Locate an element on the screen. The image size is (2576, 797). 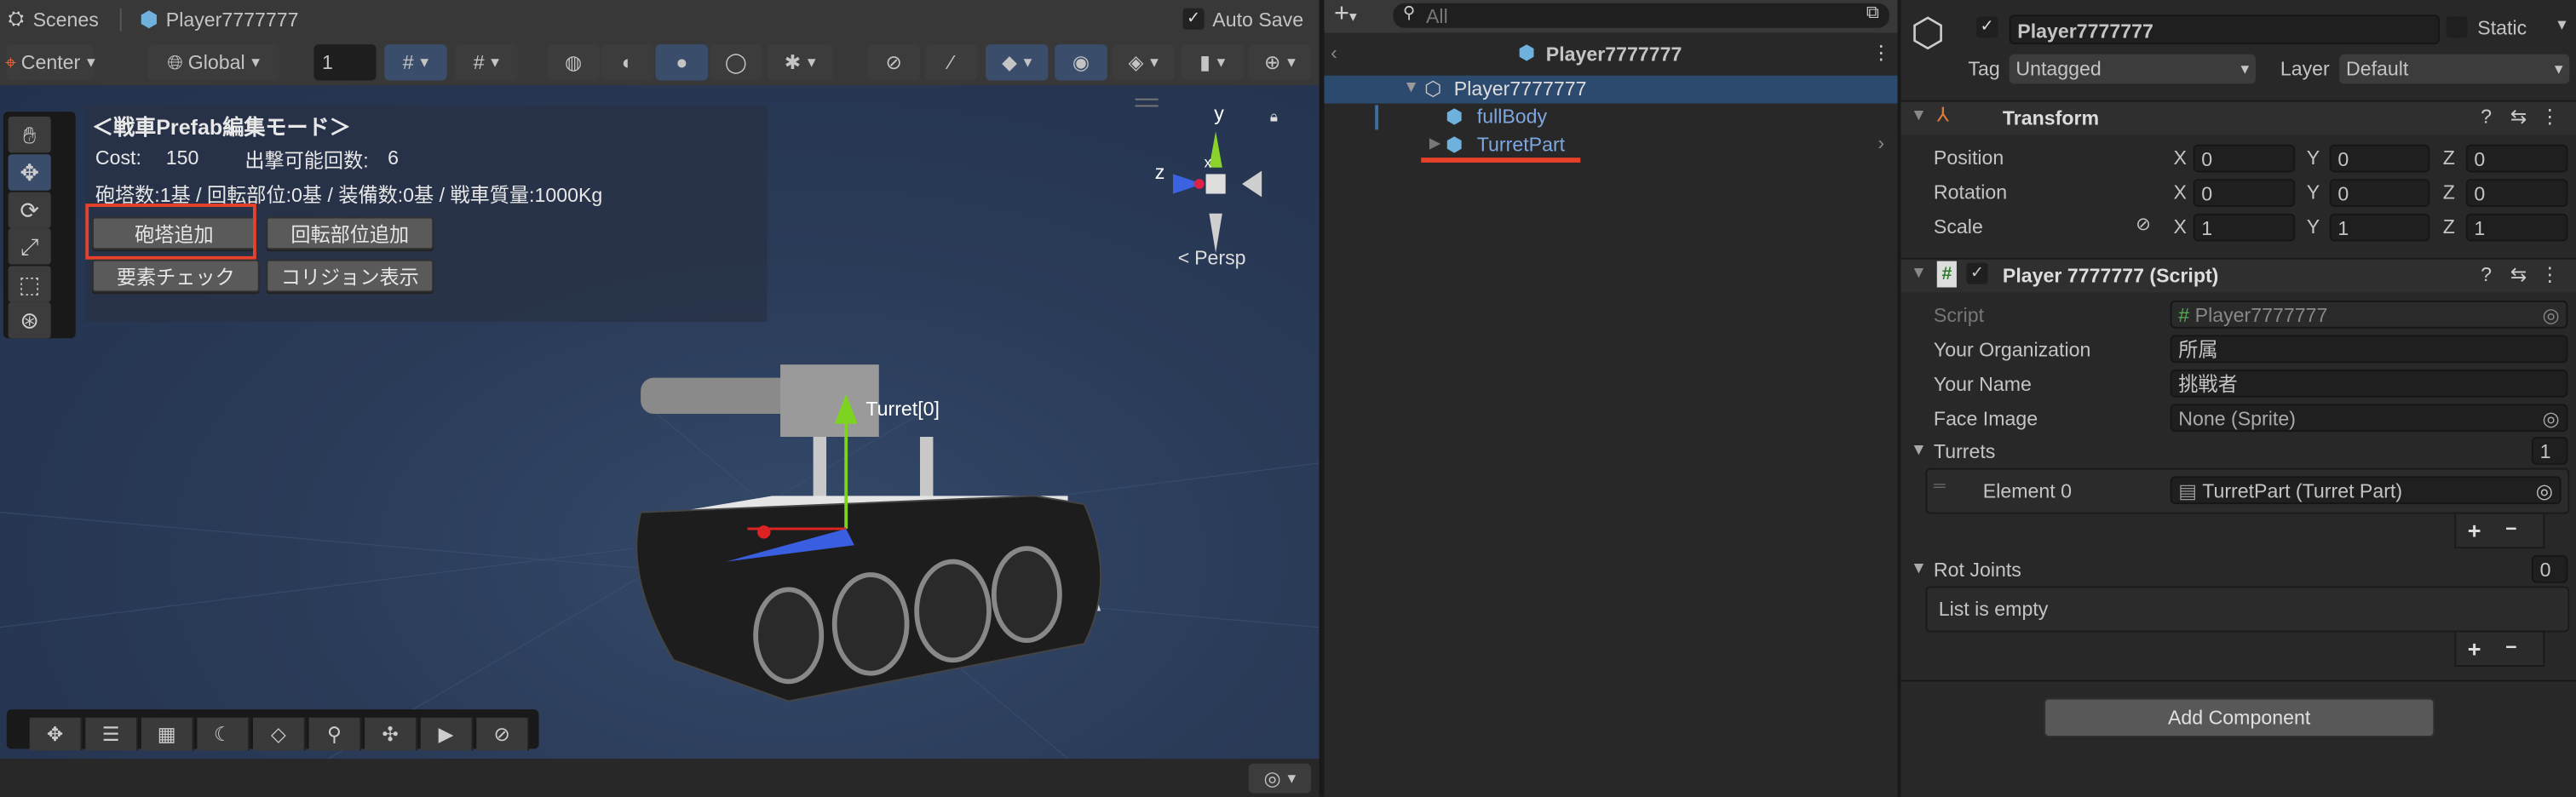
rotjoints-add-button: + is located at coordinates (2475, 648).